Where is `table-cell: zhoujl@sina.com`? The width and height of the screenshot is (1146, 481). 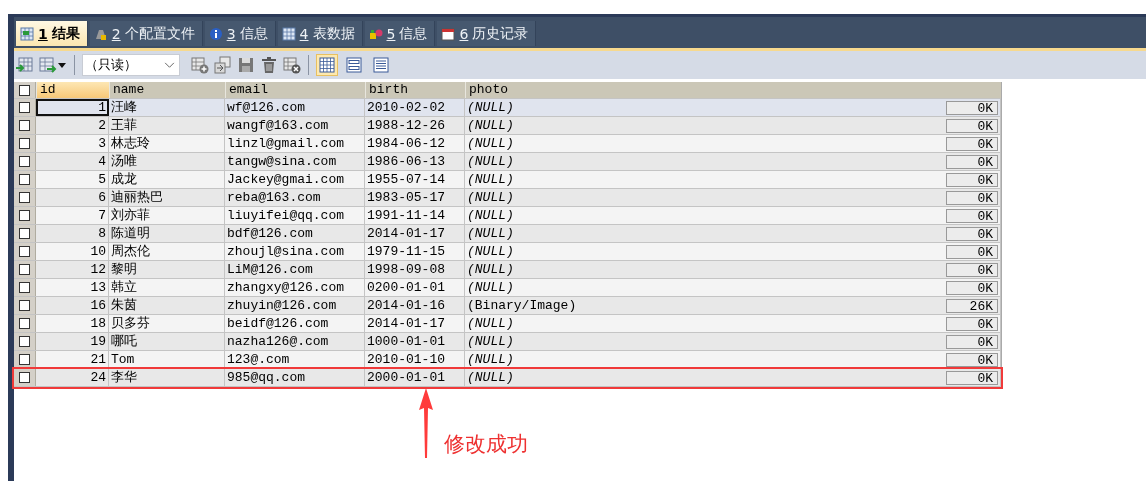
table-cell: zhoujl@sina.com is located at coordinates (295, 251).